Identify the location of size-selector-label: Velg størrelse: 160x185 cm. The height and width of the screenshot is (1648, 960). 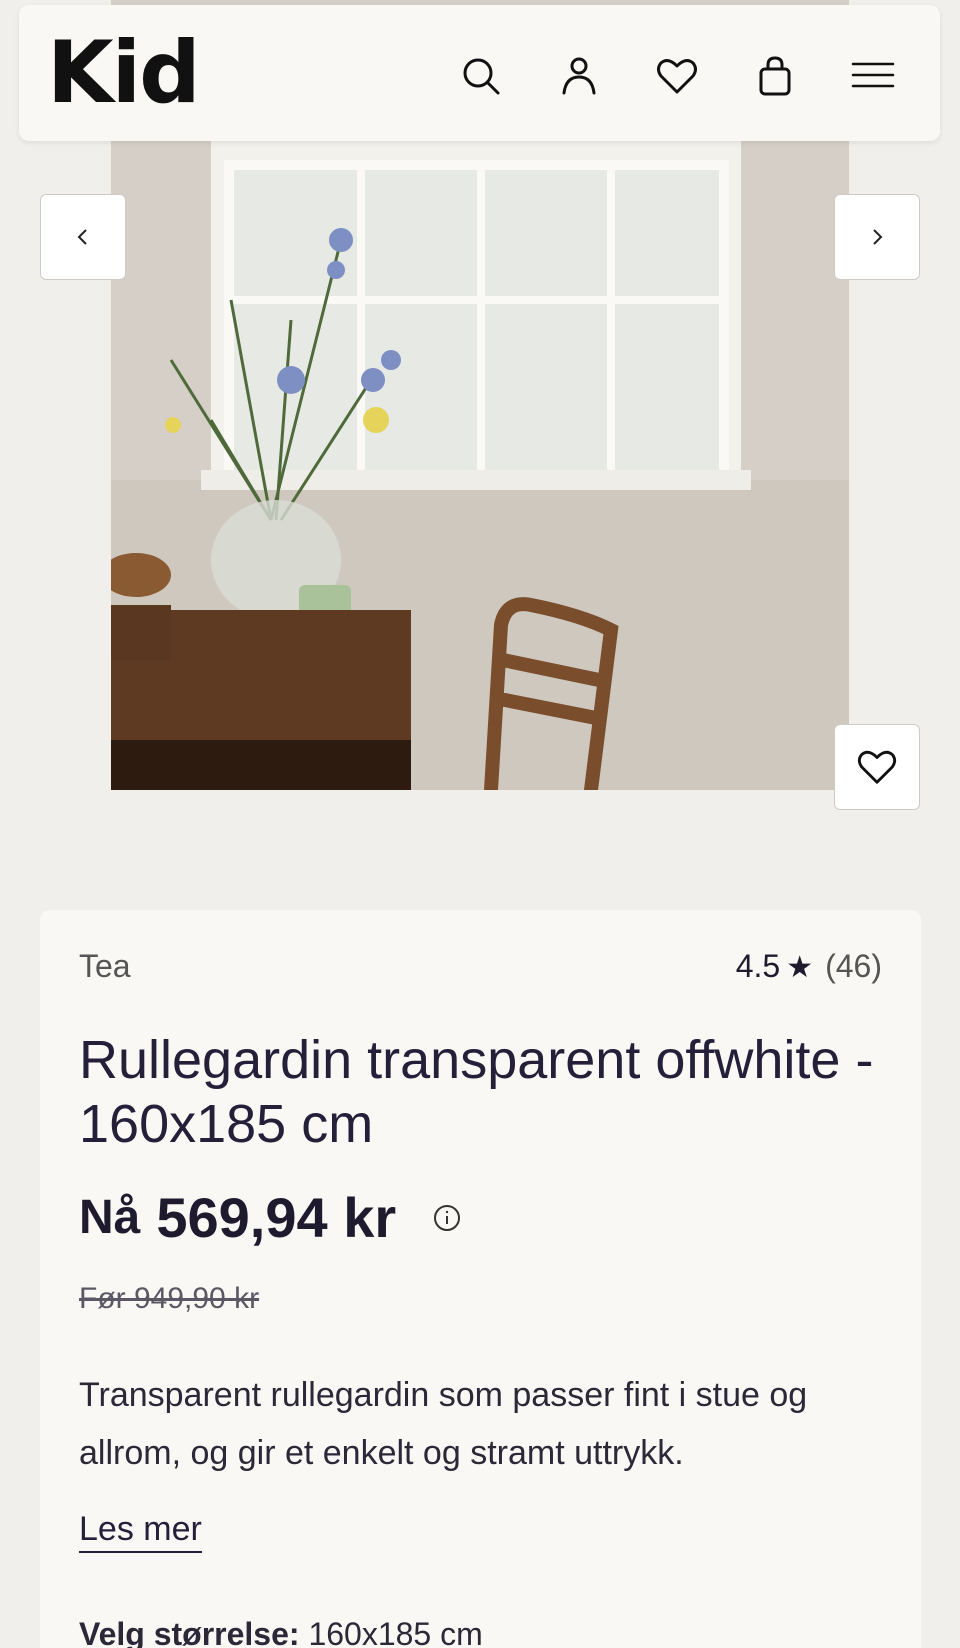
(281, 1632).